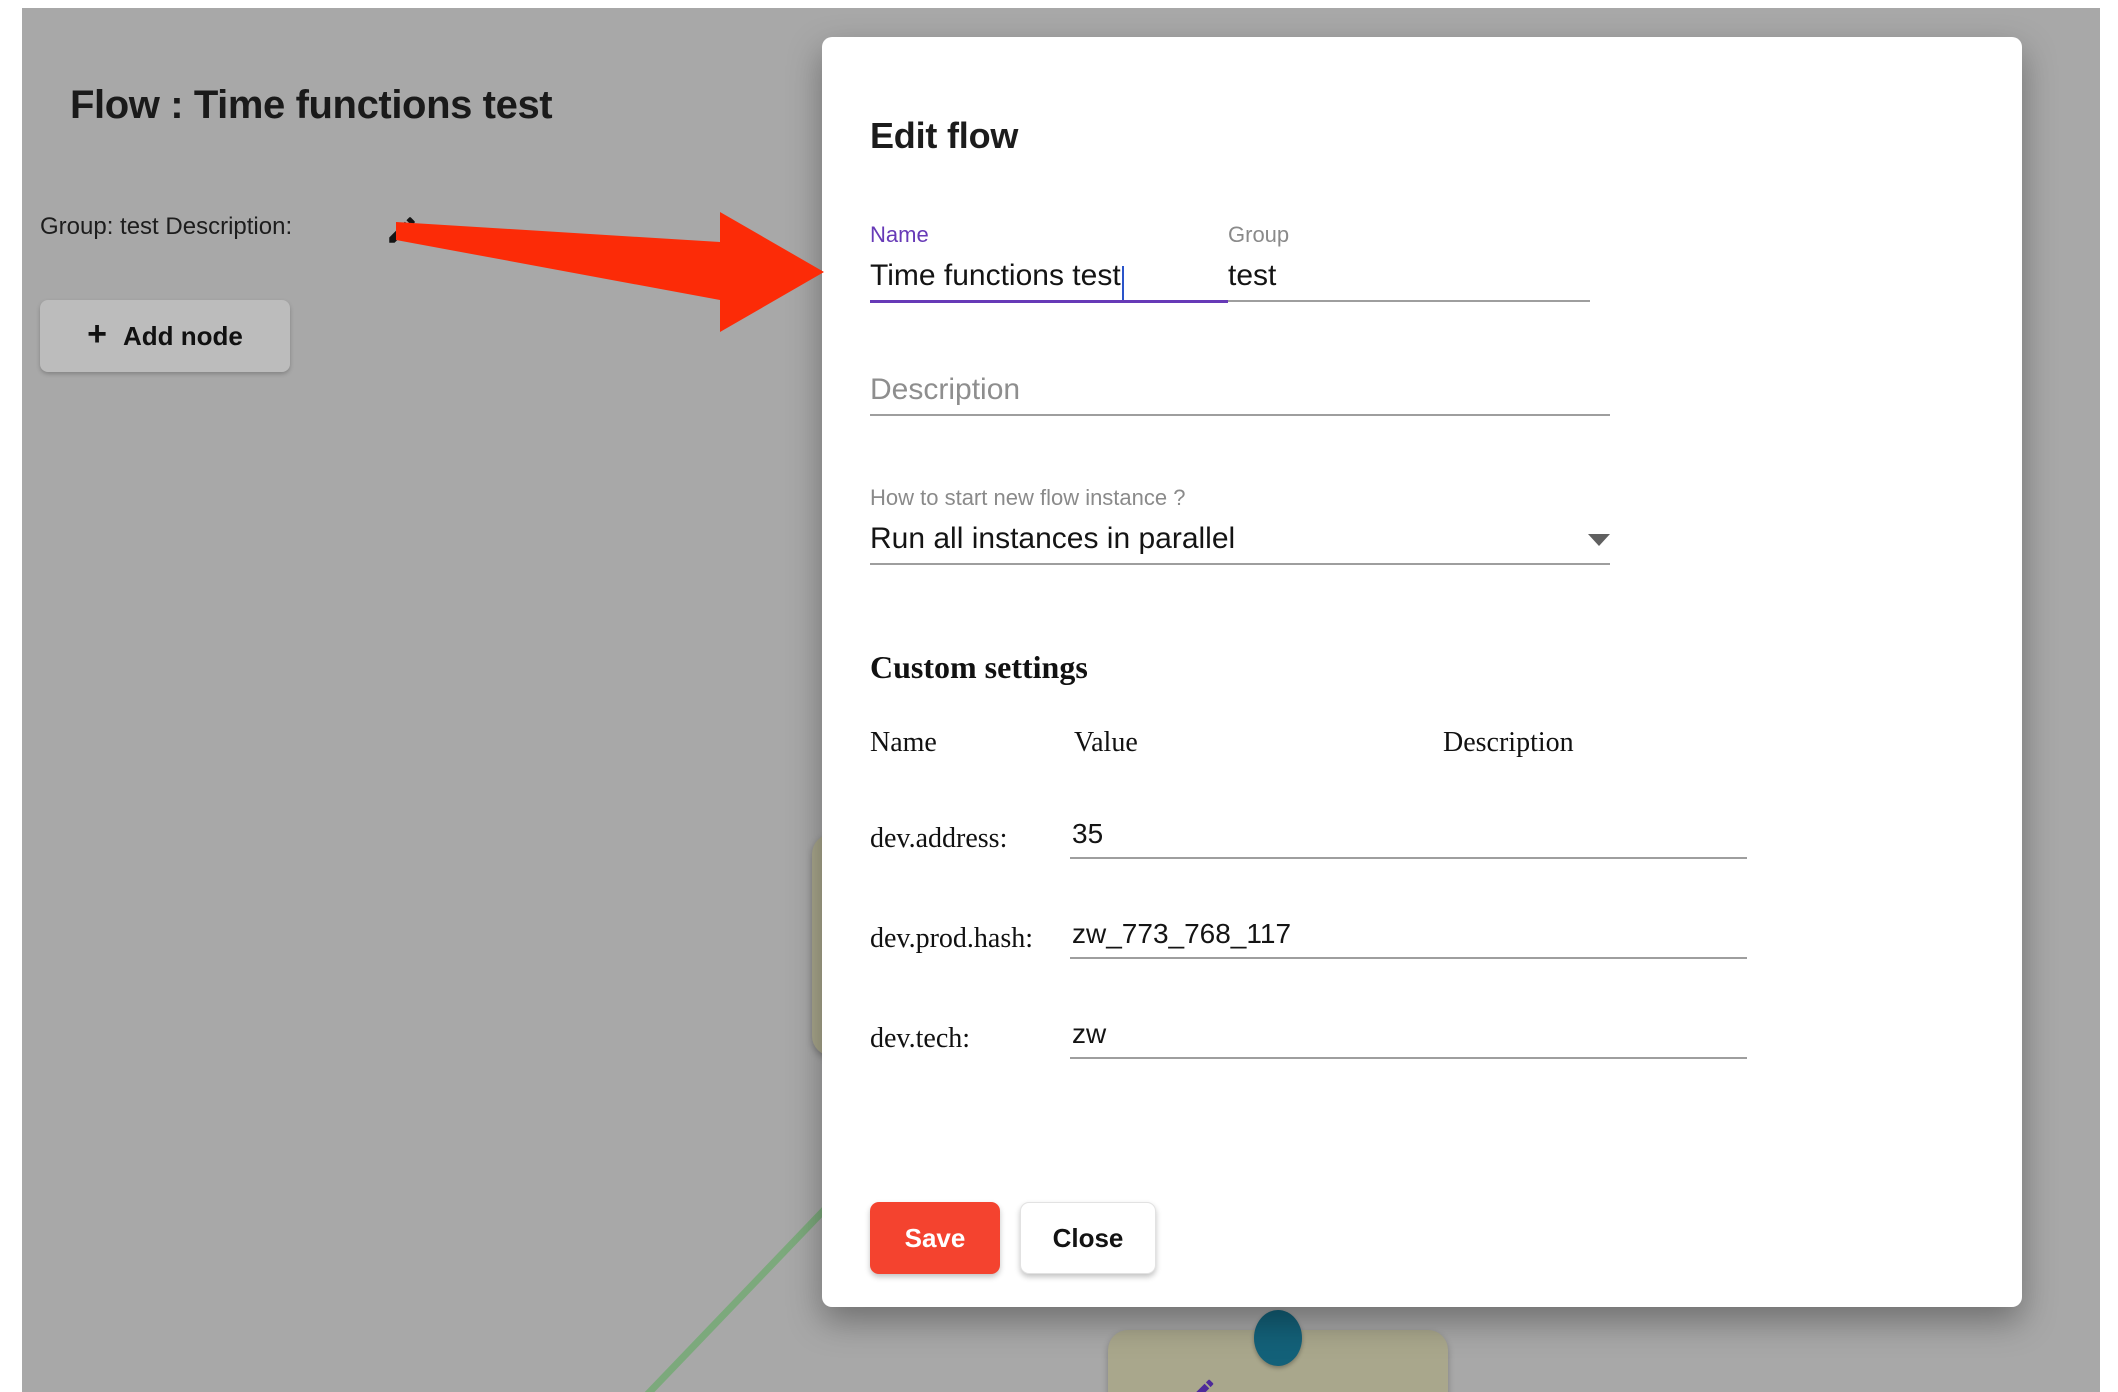  What do you see at coordinates (1202, 1384) in the screenshot?
I see `node-pencil-icon` at bounding box center [1202, 1384].